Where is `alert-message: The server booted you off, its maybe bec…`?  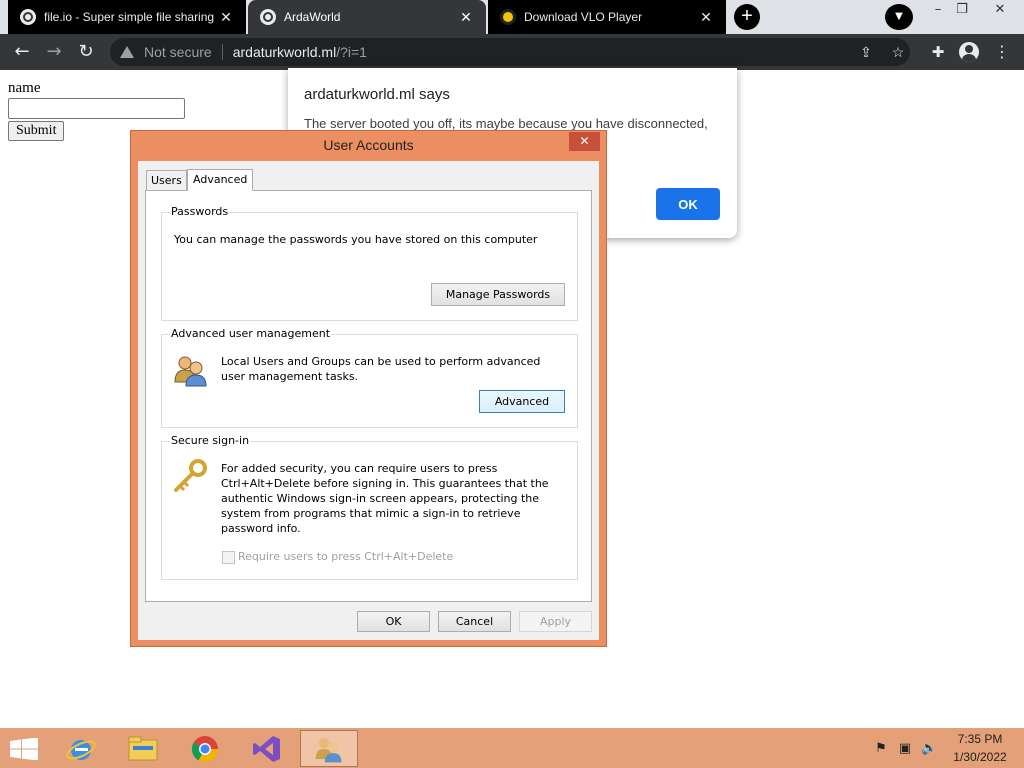 alert-message: The server booted you off, its maybe bec… is located at coordinates (506, 123).